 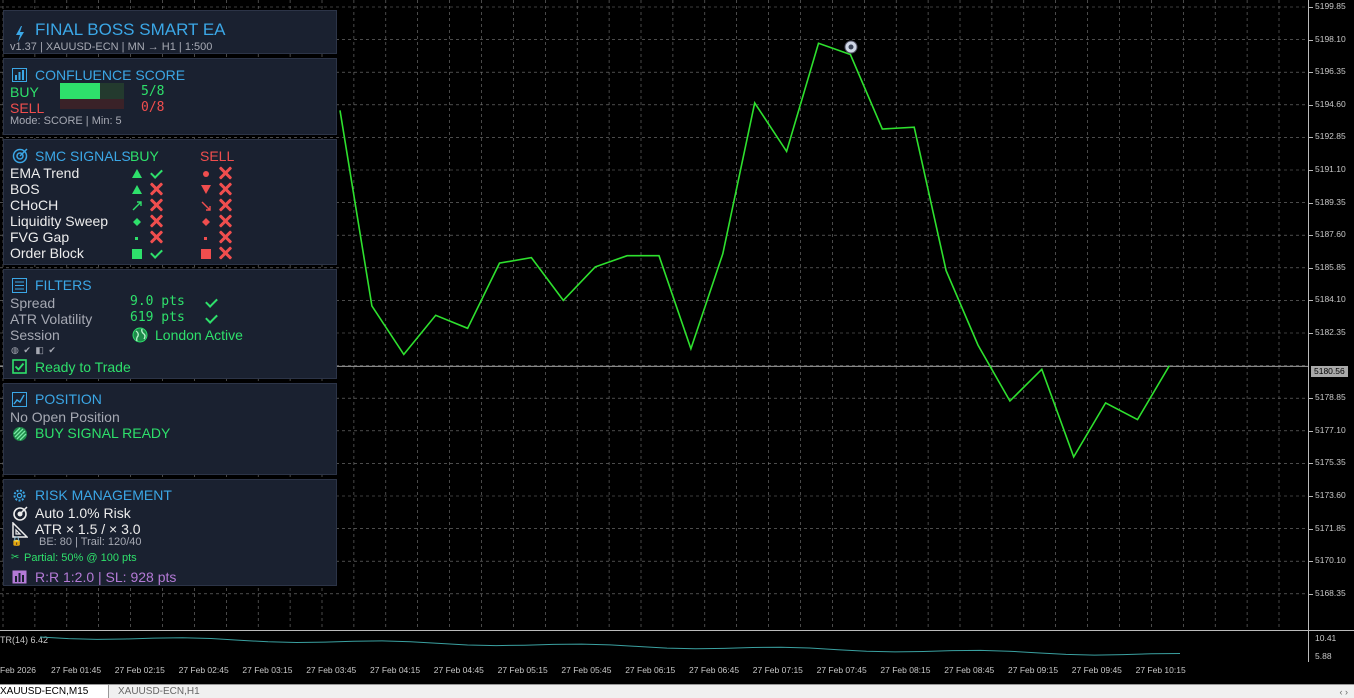 I want to click on smc-row-label: FVG Gap, so click(x=40, y=237).